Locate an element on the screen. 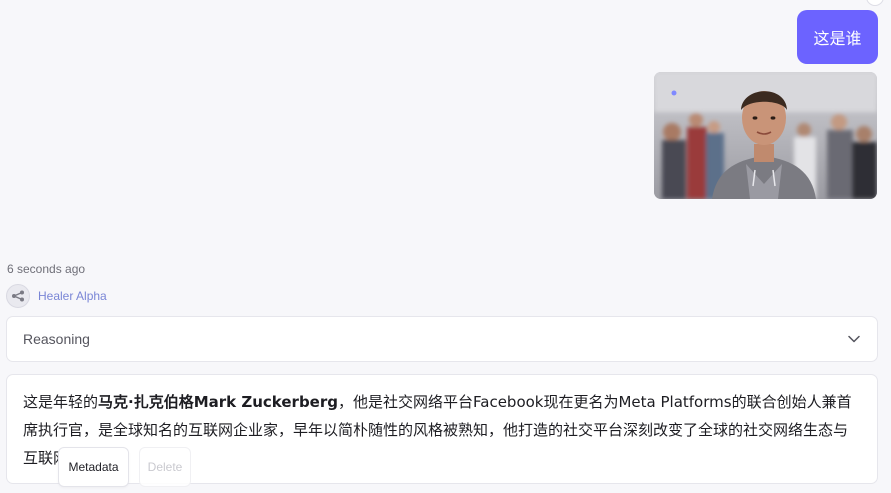  reasoning-label: Reasoning is located at coordinates (56, 339).